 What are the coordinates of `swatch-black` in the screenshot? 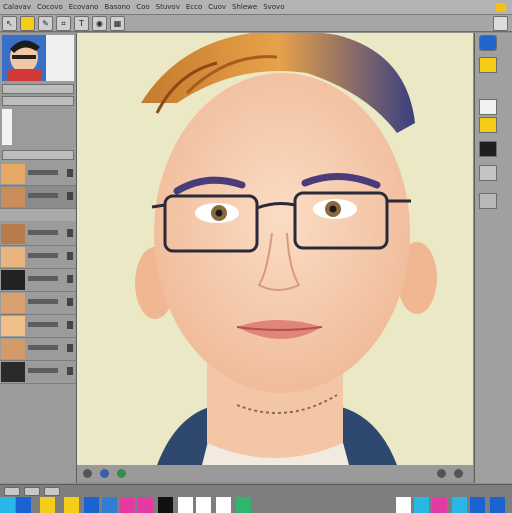 It's located at (165, 505).